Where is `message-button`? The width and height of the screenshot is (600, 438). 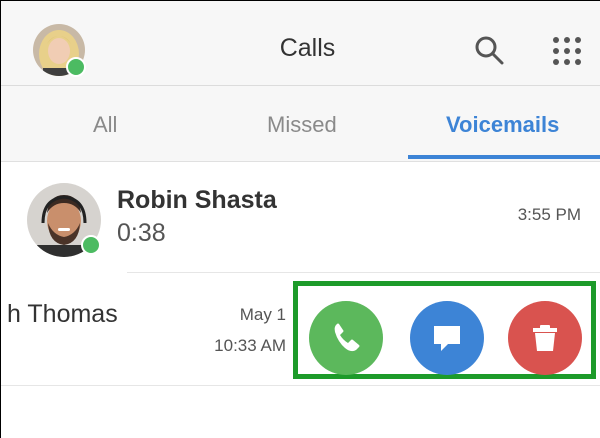 message-button is located at coordinates (447, 338).